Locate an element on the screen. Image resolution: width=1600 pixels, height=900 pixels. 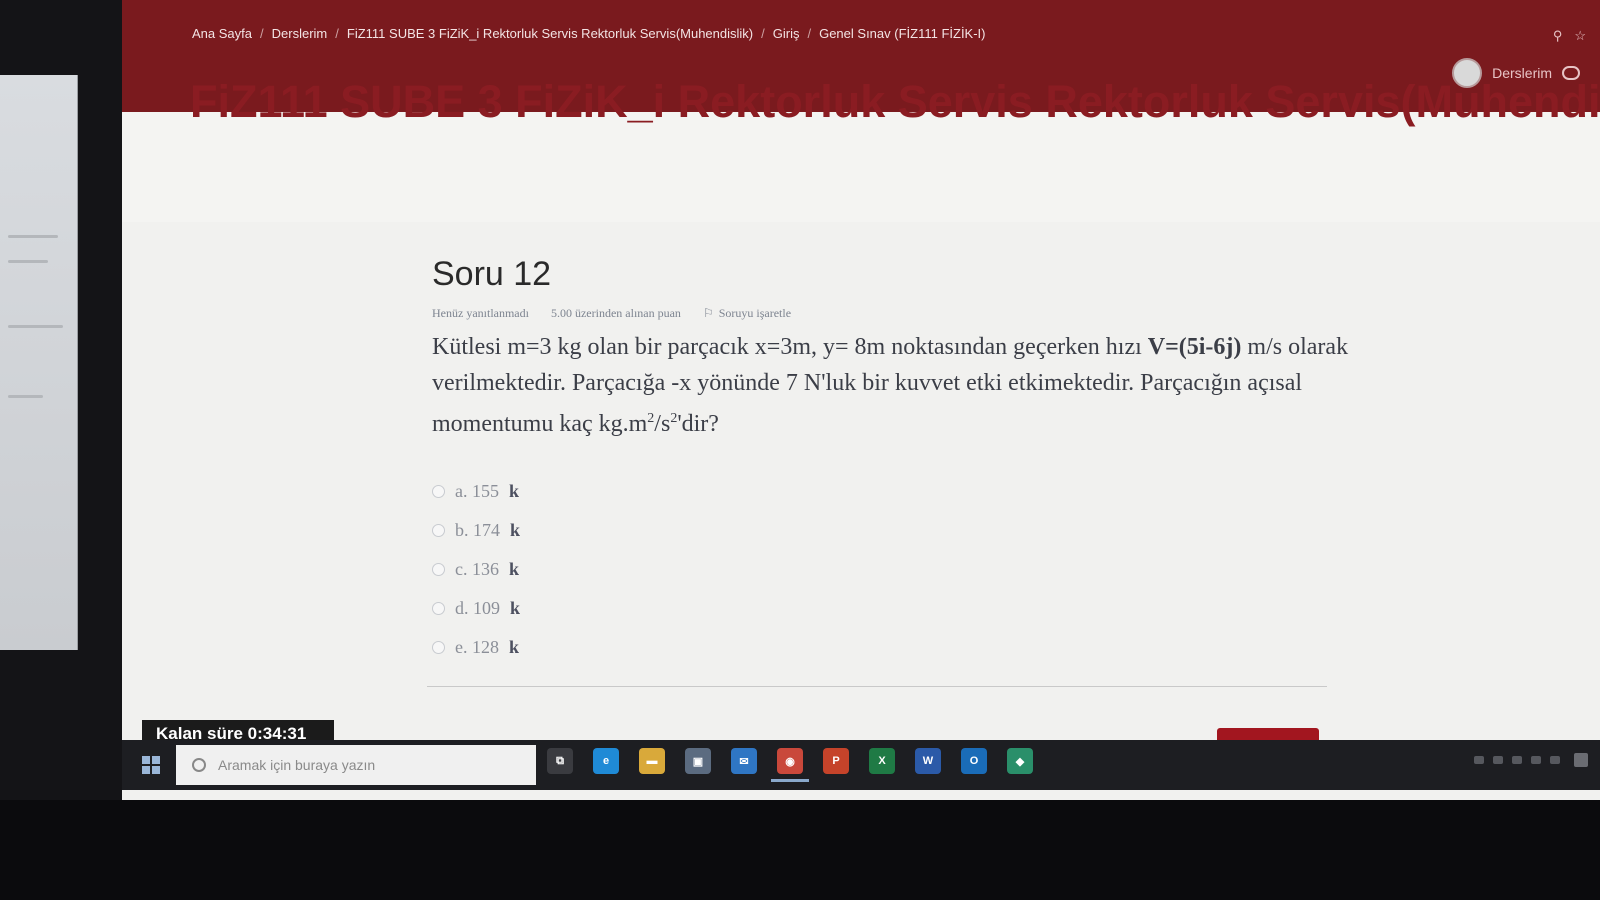
notification-icon is located at coordinates (1581, 760).